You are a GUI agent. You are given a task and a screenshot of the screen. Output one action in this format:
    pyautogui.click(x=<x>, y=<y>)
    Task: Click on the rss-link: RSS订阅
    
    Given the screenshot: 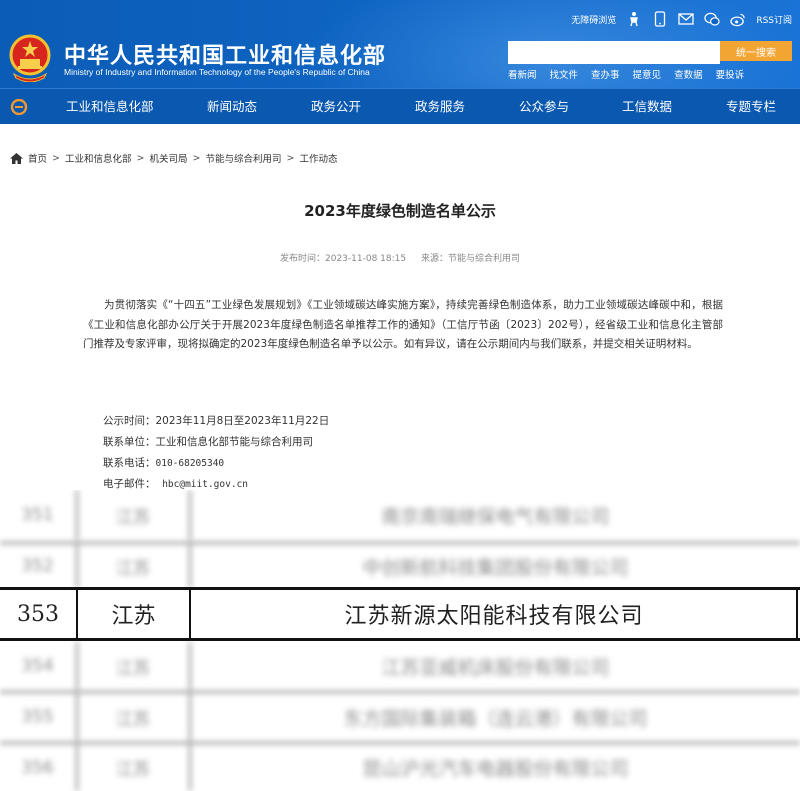 What is the action you would take?
    pyautogui.click(x=774, y=19)
    